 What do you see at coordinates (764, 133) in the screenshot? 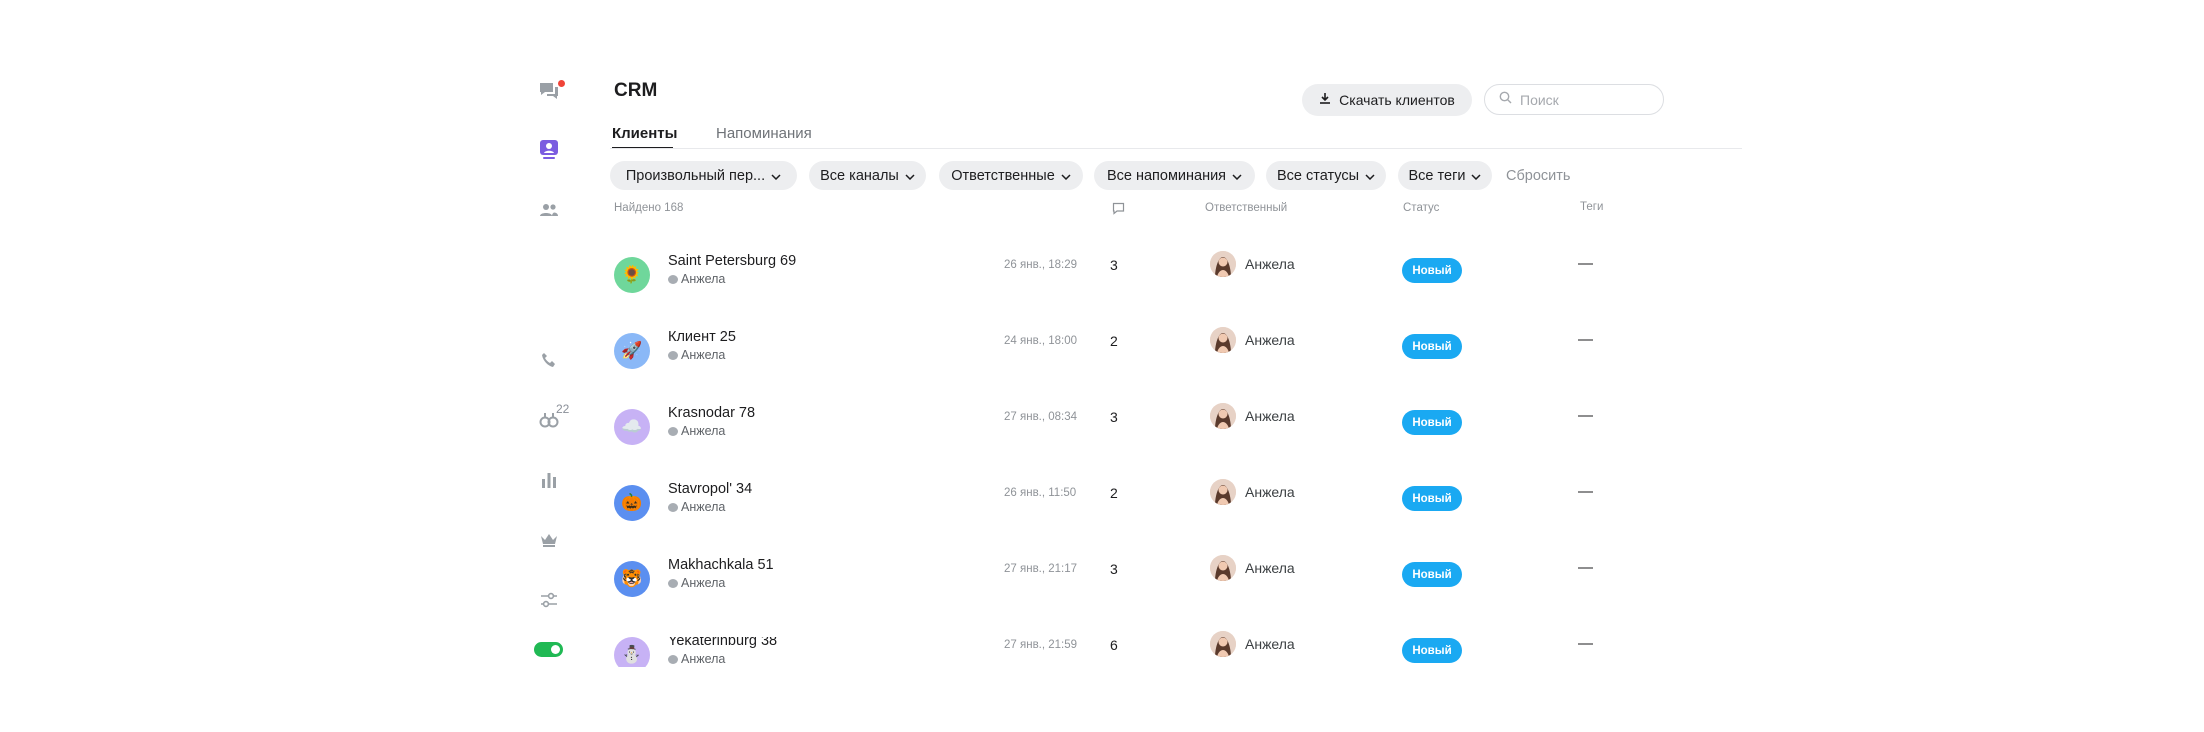
I see `tab-reminders: Напоминания` at bounding box center [764, 133].